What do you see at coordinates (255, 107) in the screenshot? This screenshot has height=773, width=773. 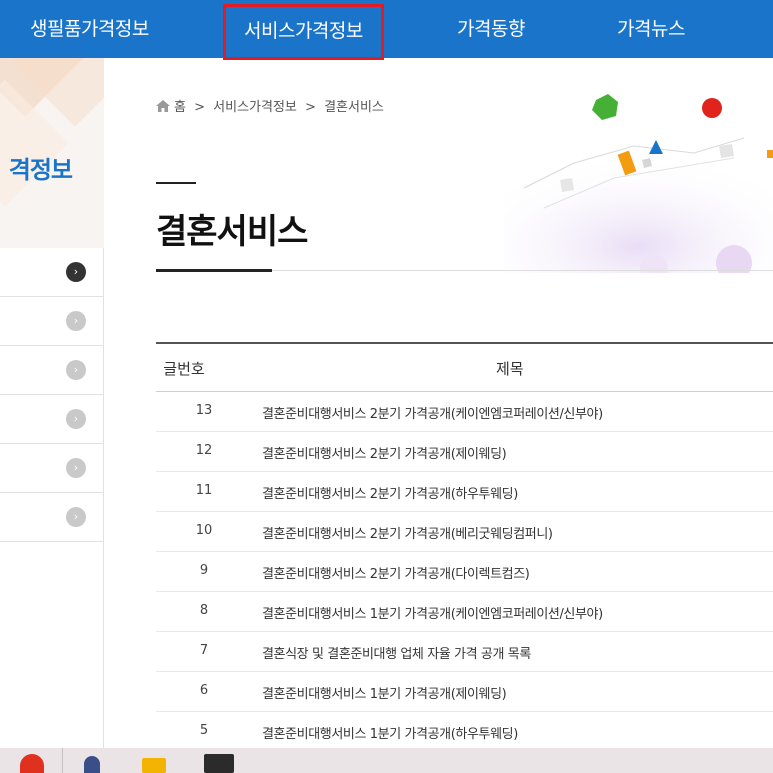 I see `breadcrumb-service-price: 서비스가격정보` at bounding box center [255, 107].